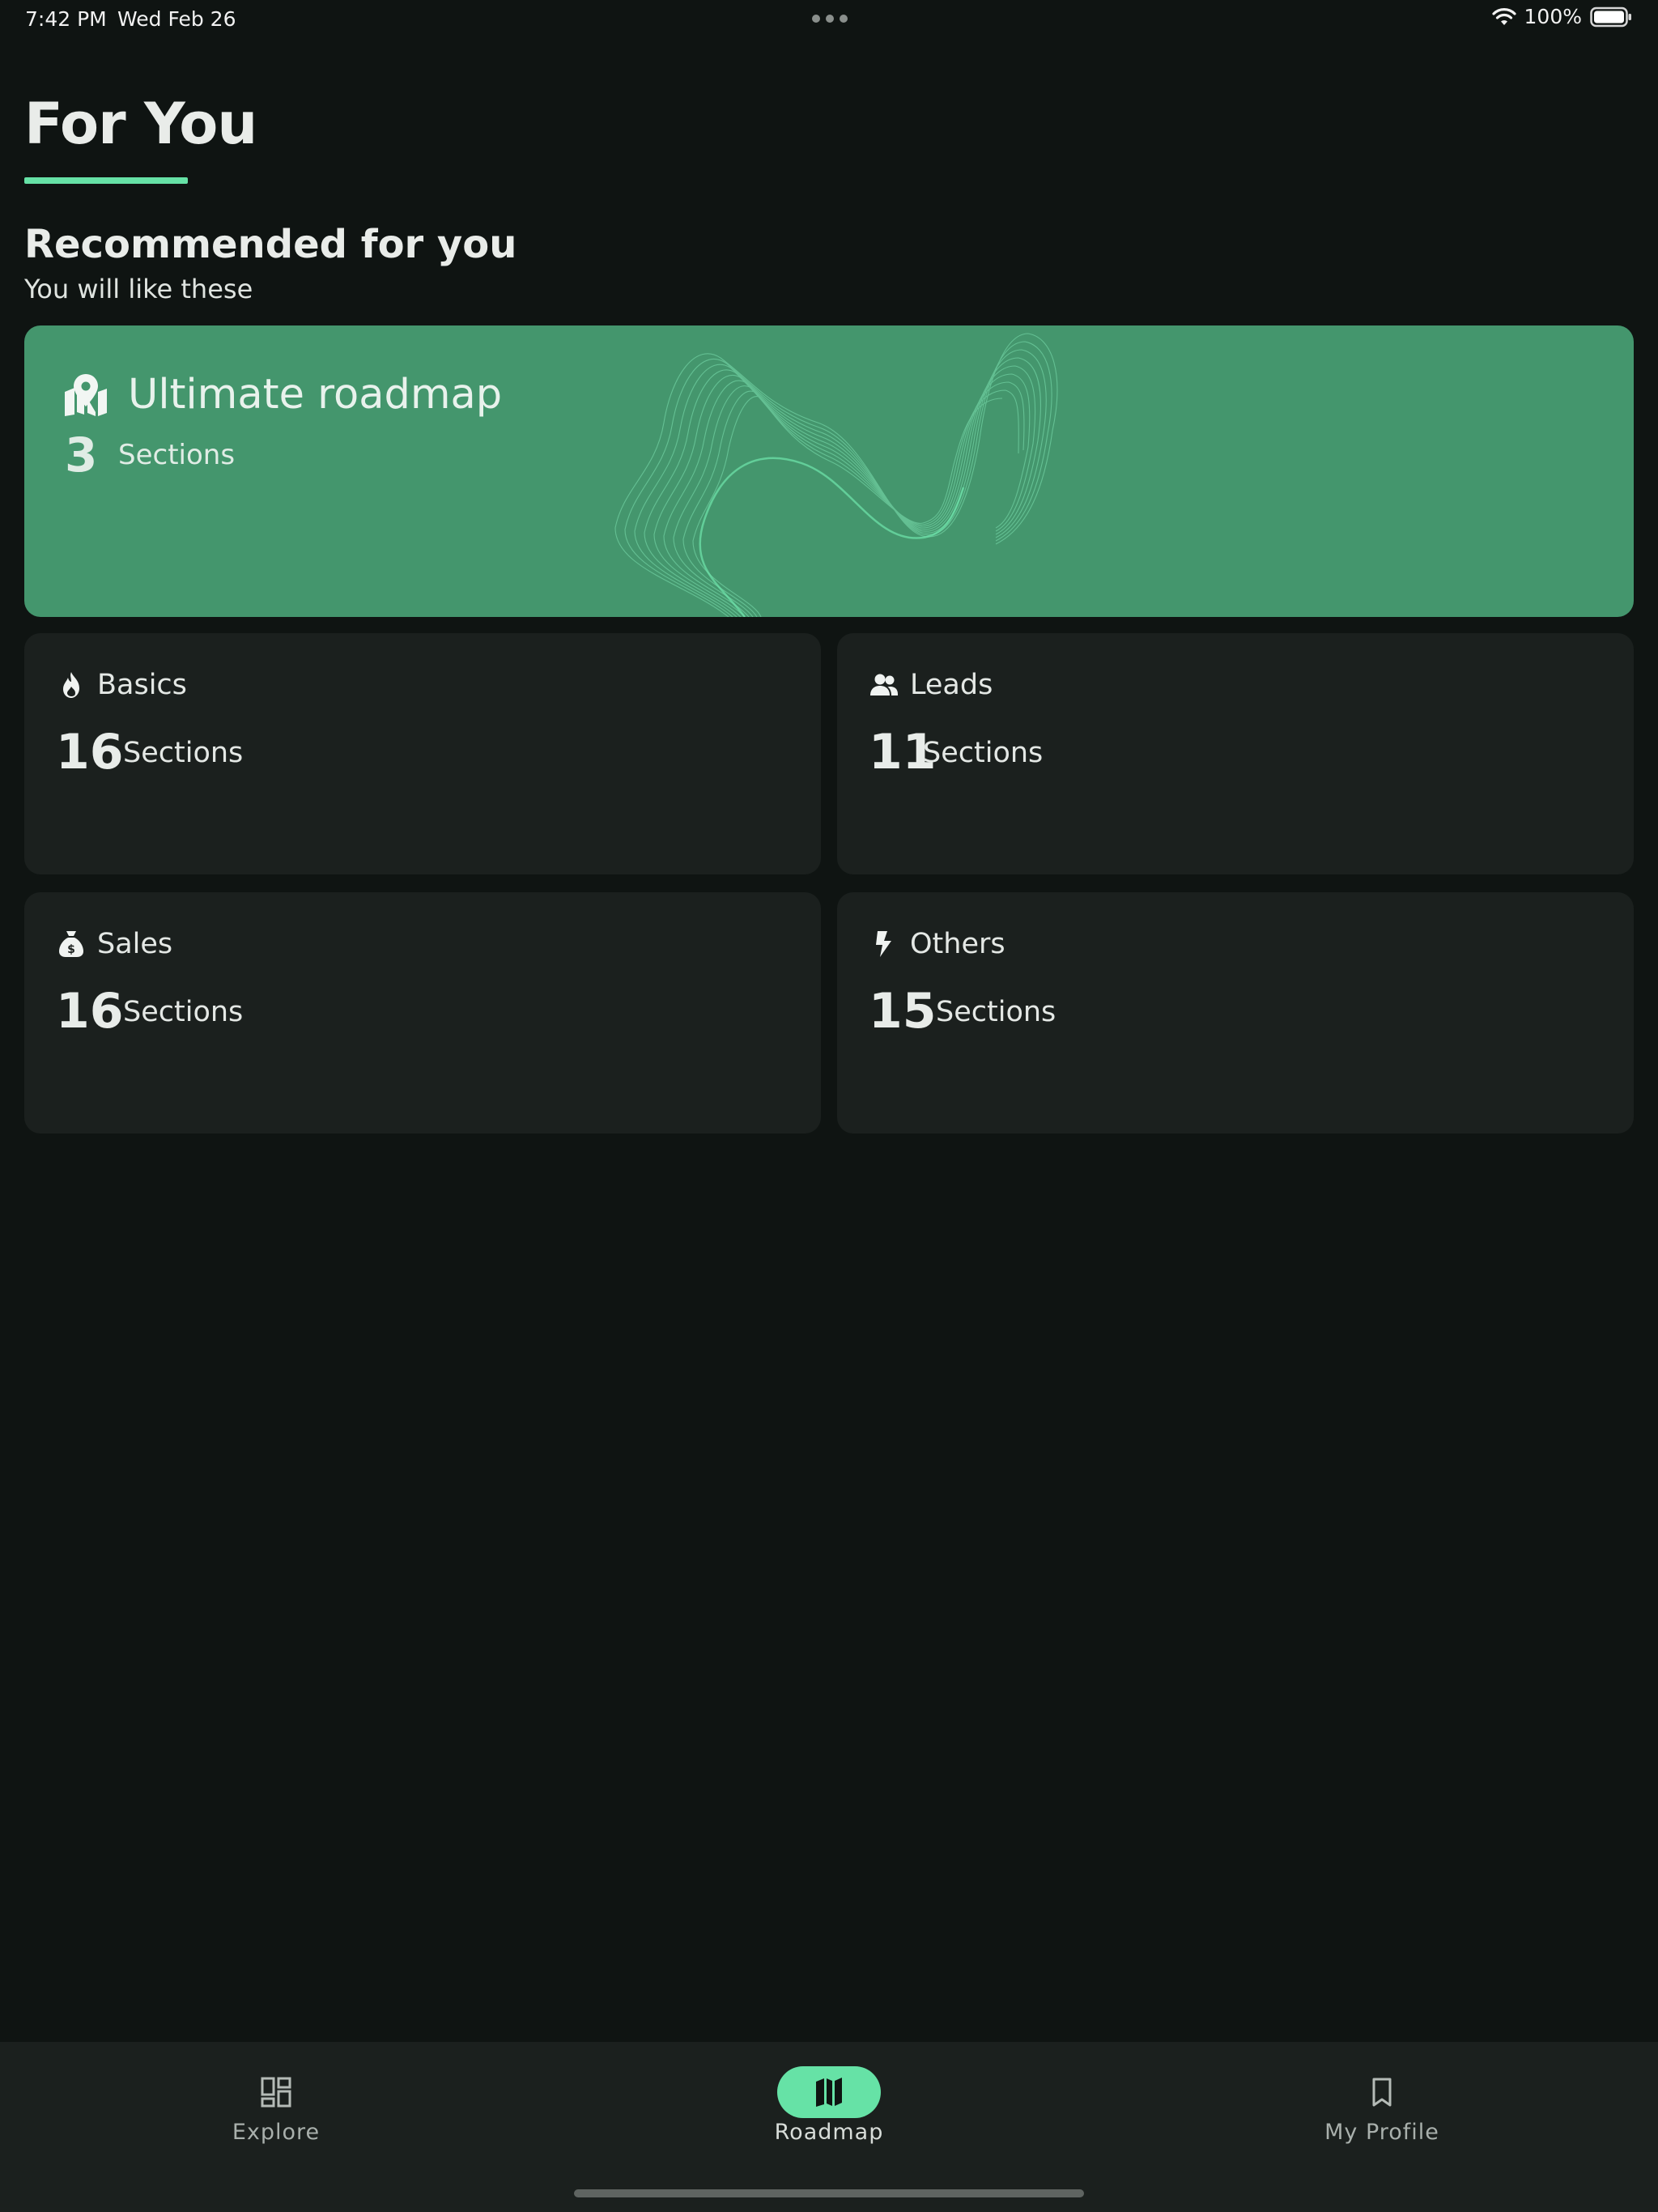  Describe the element at coordinates (422, 753) in the screenshot. I see `category-card-basics: Basics 16 Sections` at that location.